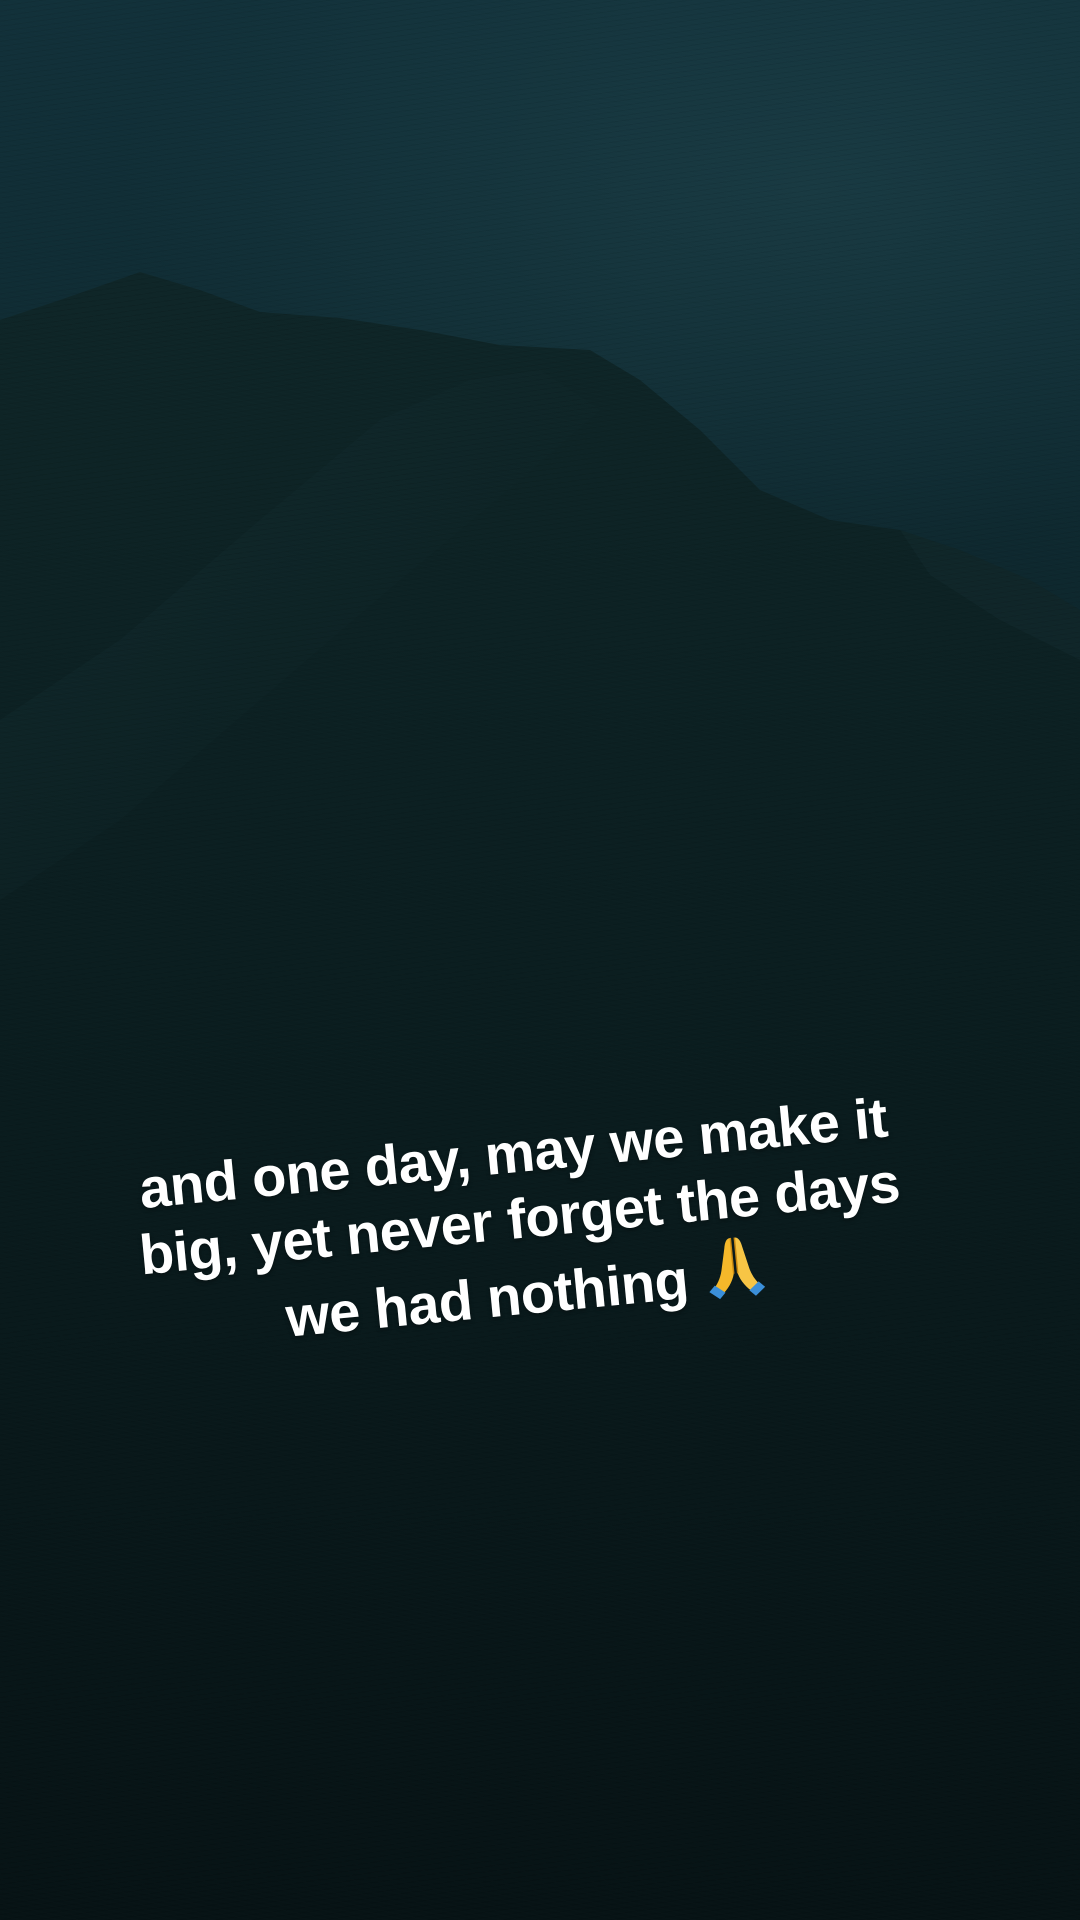 The width and height of the screenshot is (1080, 1920). What do you see at coordinates (737, 1268) in the screenshot?
I see `pray-icon` at bounding box center [737, 1268].